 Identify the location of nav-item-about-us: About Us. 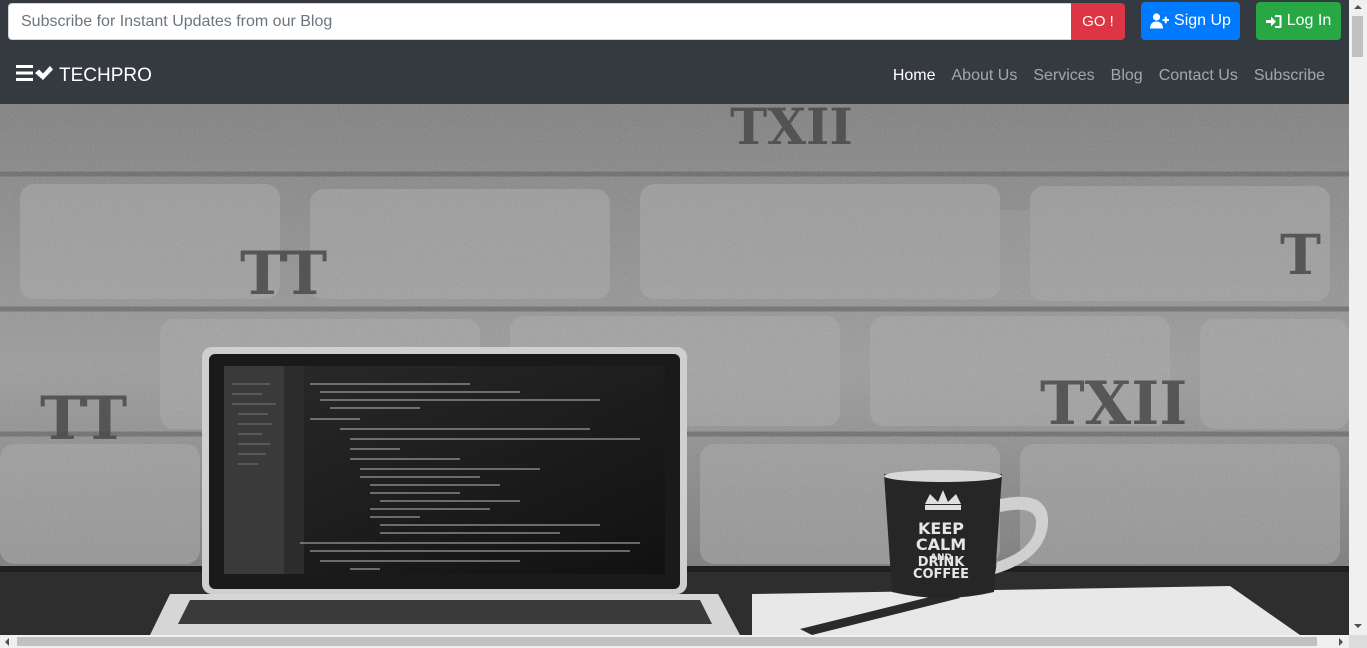
(985, 75).